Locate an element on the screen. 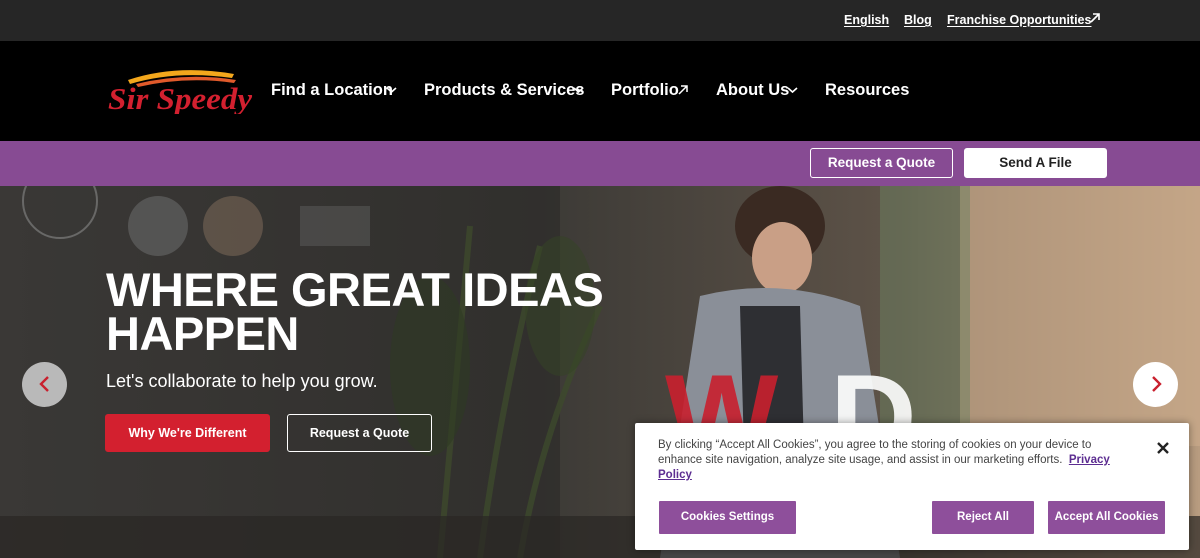 This screenshot has width=1200, height=558. blog-link: Blog is located at coordinates (918, 20).